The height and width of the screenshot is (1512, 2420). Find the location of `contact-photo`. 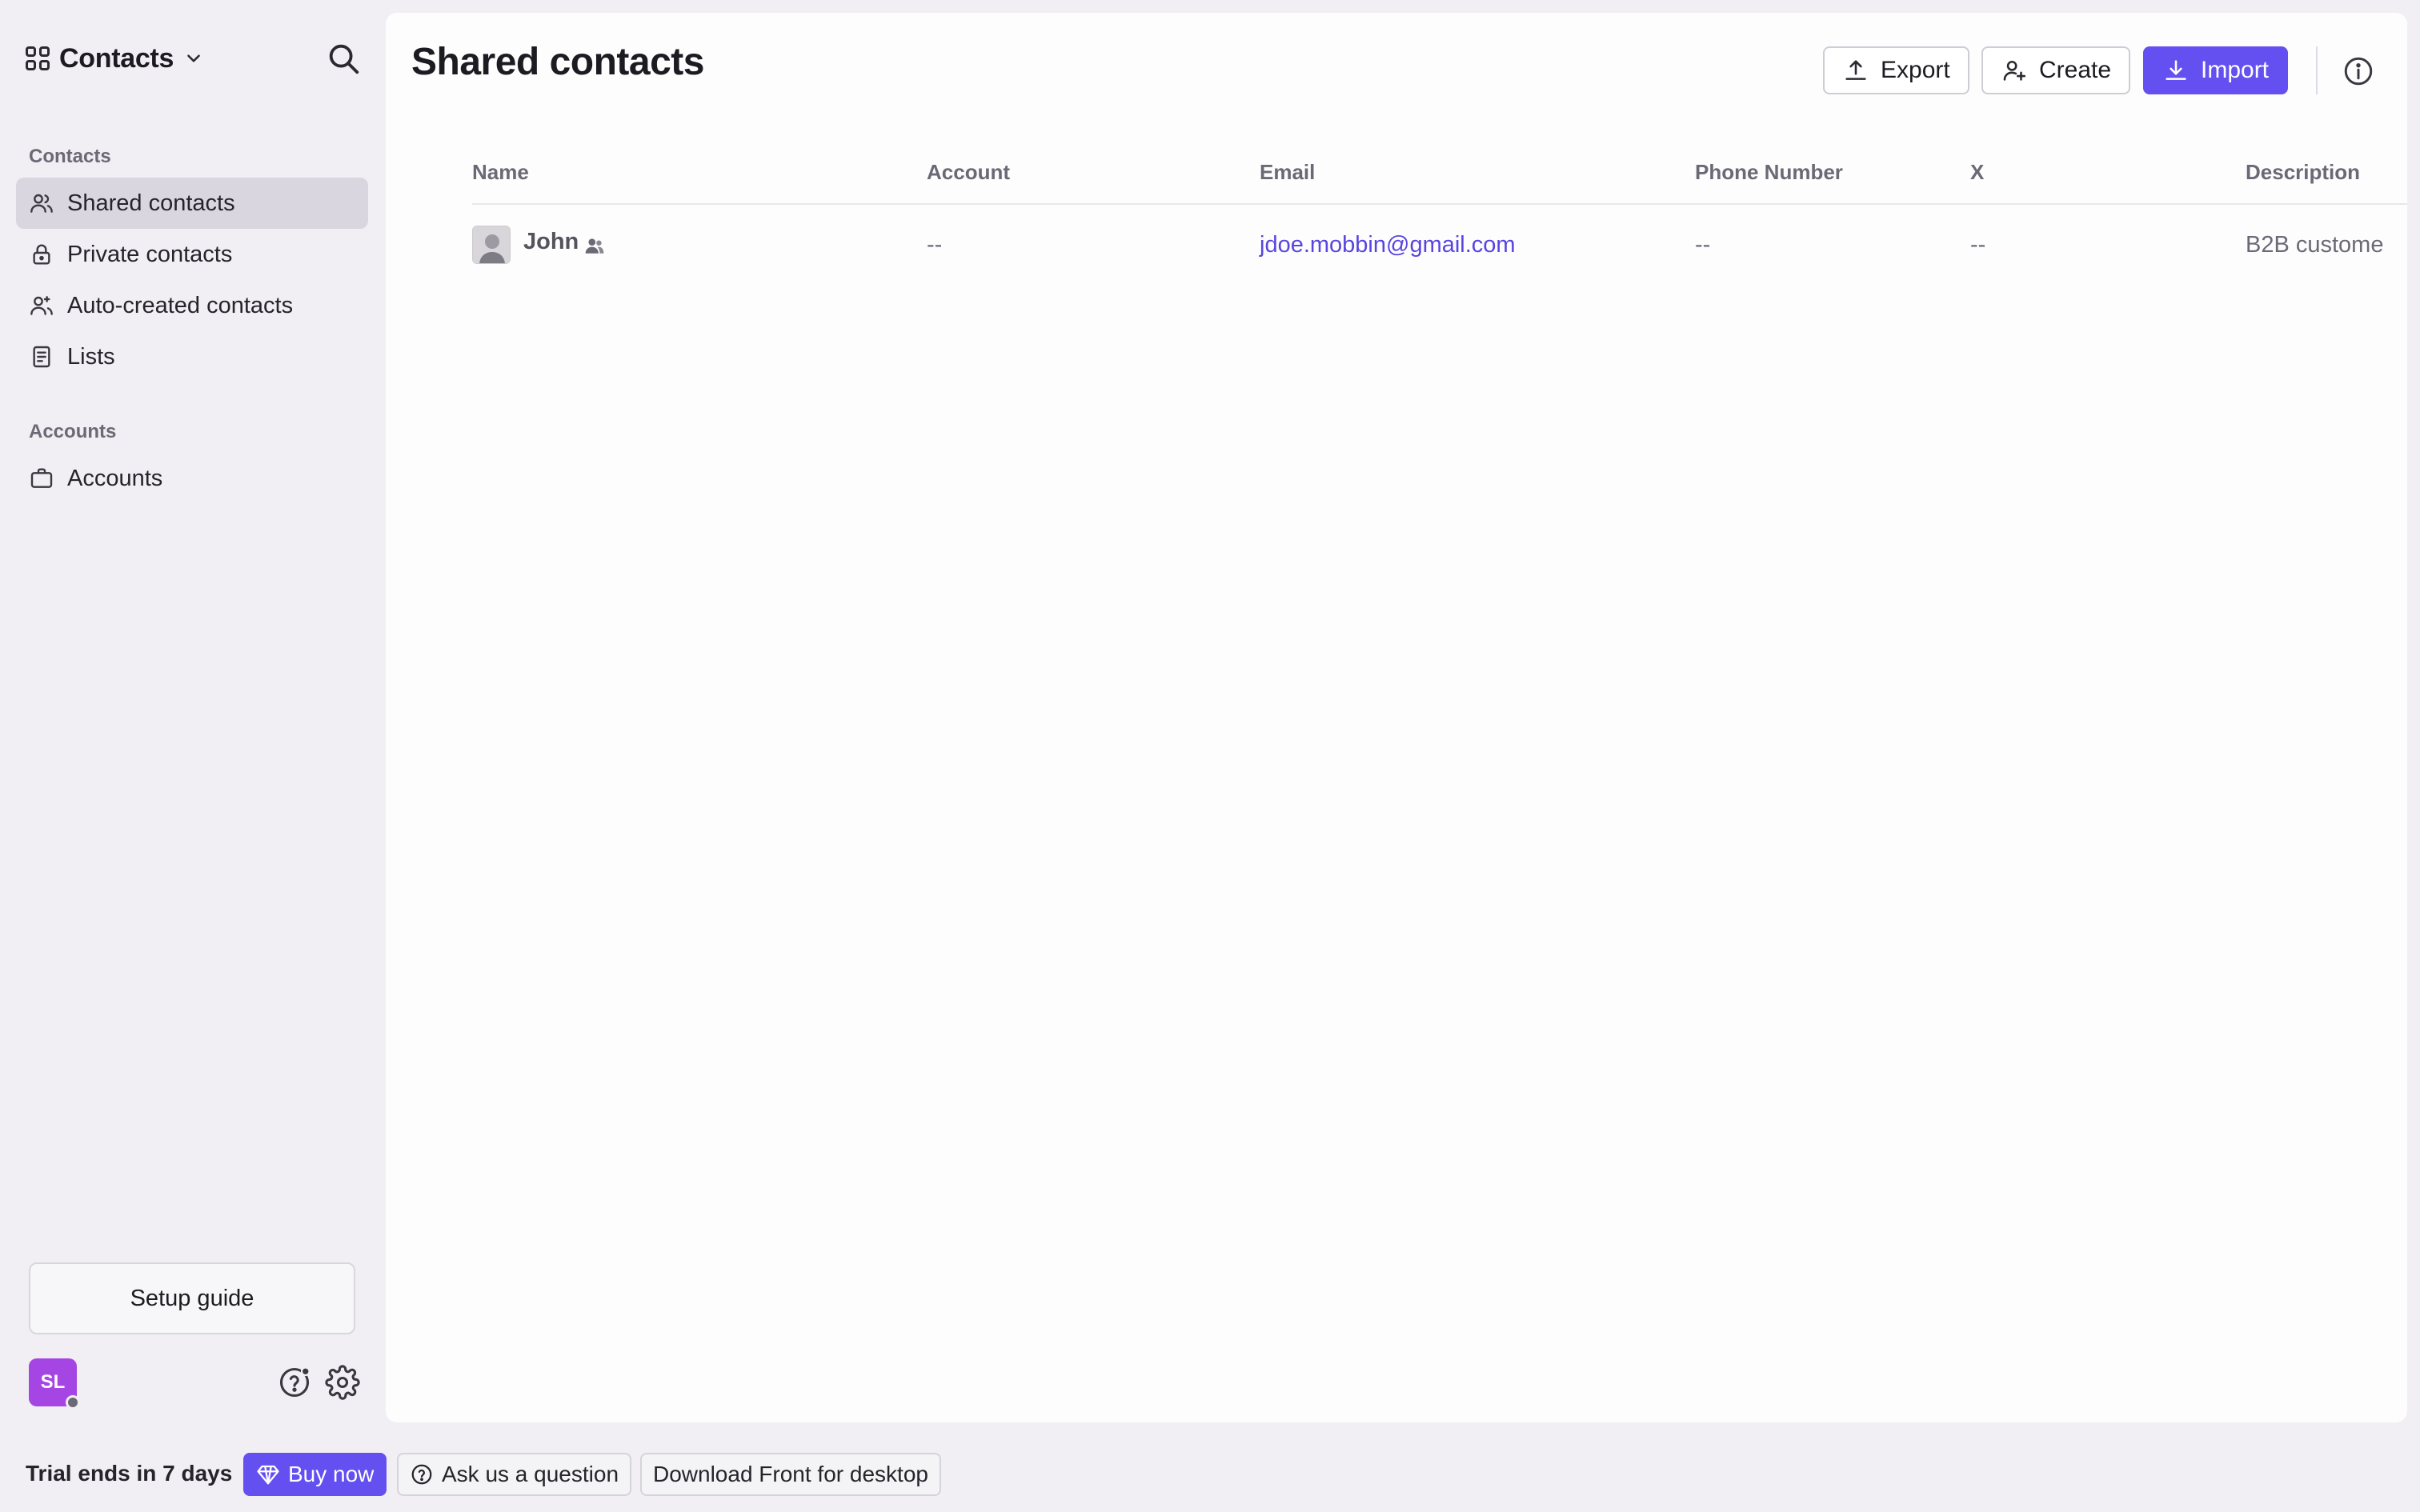

contact-photo is located at coordinates (491, 245).